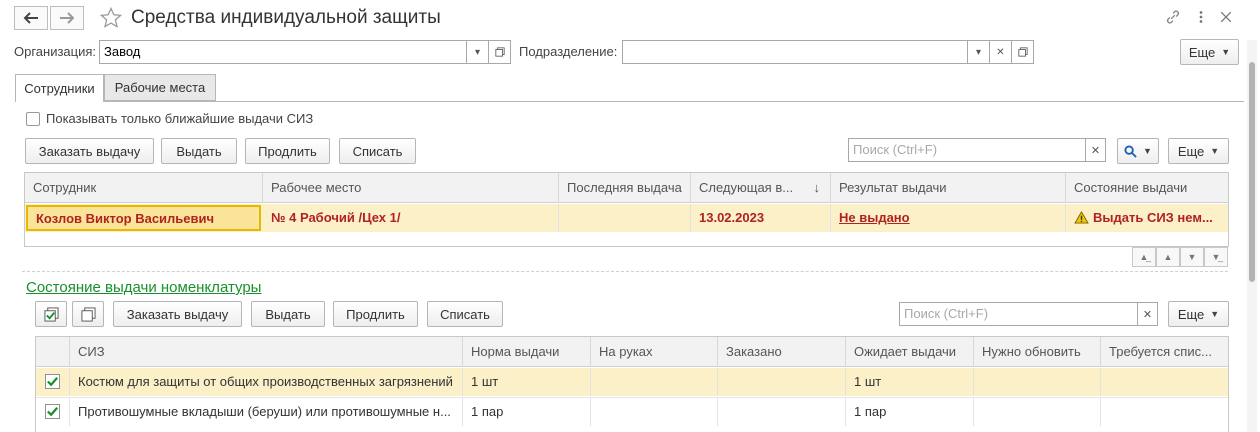 This screenshot has width=1260, height=432. I want to click on scroll-down-button: ▼, so click(1192, 257).